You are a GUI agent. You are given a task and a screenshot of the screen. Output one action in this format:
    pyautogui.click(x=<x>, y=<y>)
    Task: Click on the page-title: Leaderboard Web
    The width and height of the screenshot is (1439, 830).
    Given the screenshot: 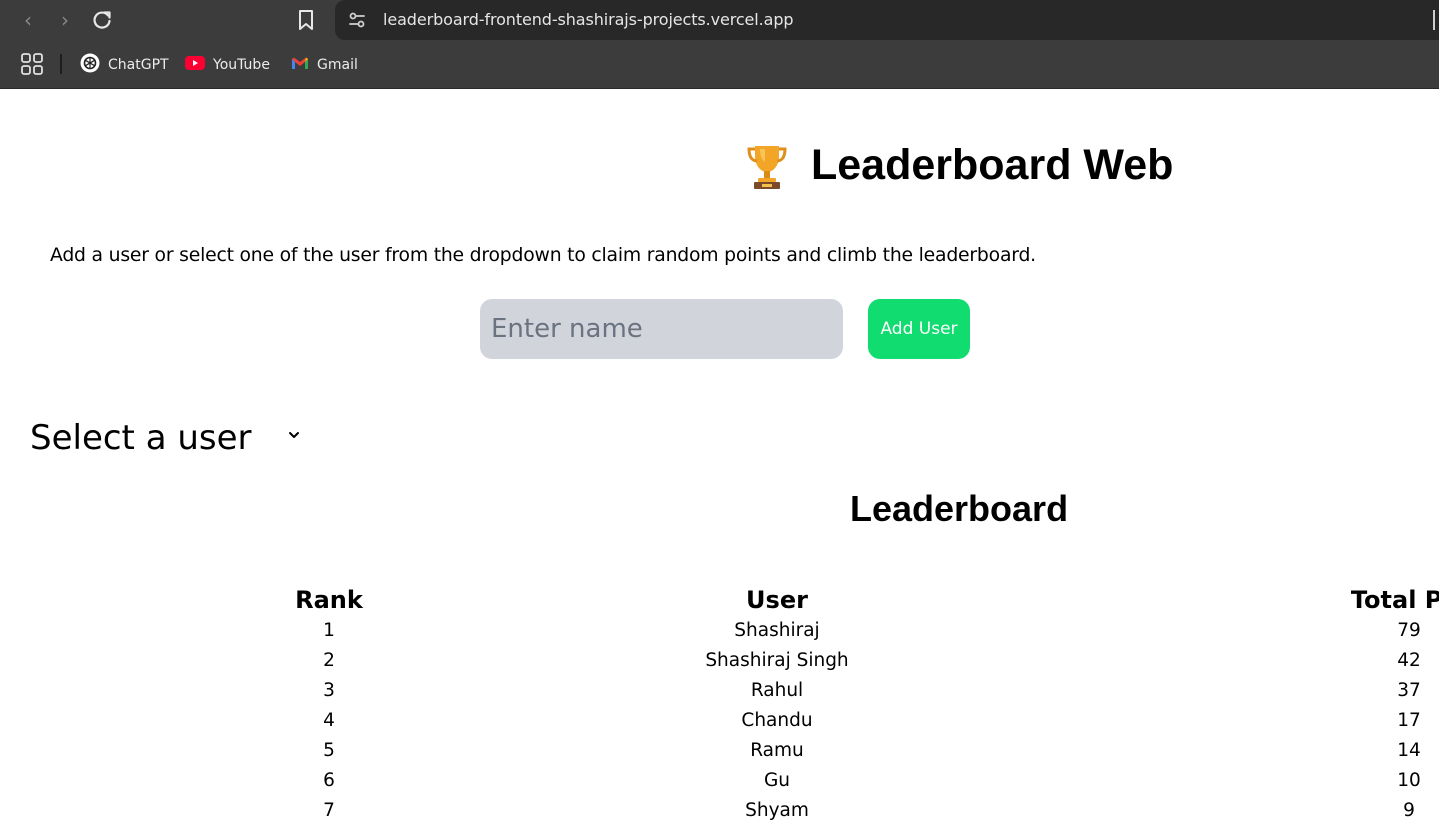 What is the action you would take?
    pyautogui.click(x=992, y=165)
    